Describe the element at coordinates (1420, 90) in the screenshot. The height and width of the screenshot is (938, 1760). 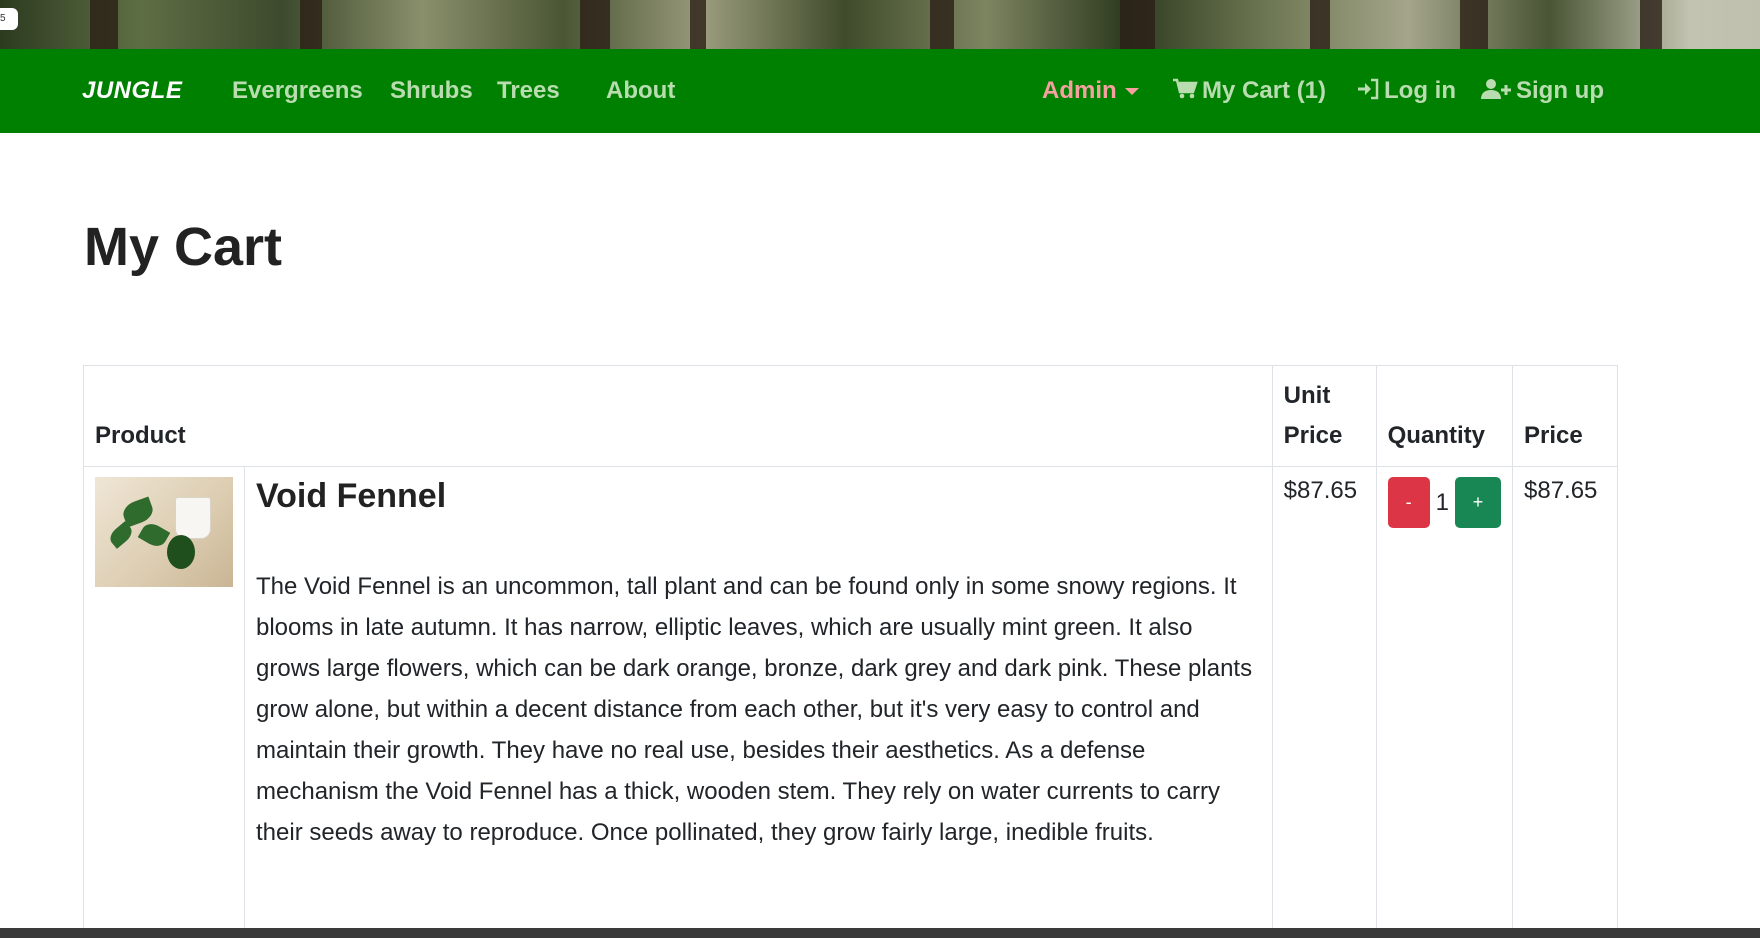
I see `login-label: Log in` at that location.